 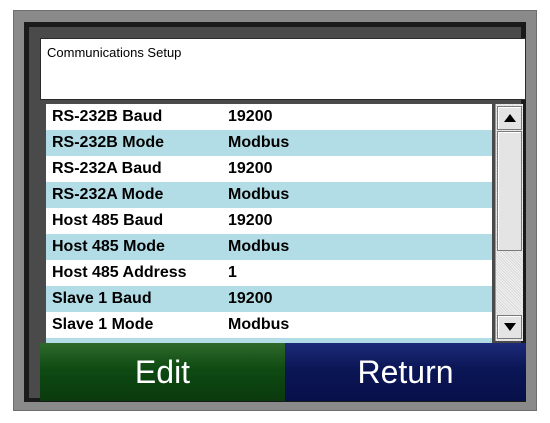 I want to click on setting-name: Slave 1 Mode, so click(x=103, y=324).